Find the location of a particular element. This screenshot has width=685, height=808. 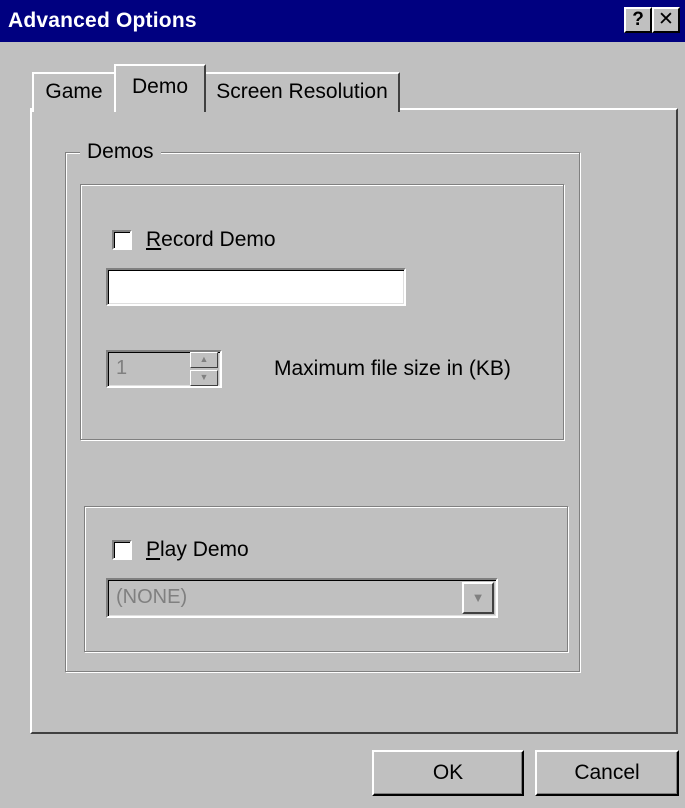

play-demo-label: Play Demo is located at coordinates (197, 550).